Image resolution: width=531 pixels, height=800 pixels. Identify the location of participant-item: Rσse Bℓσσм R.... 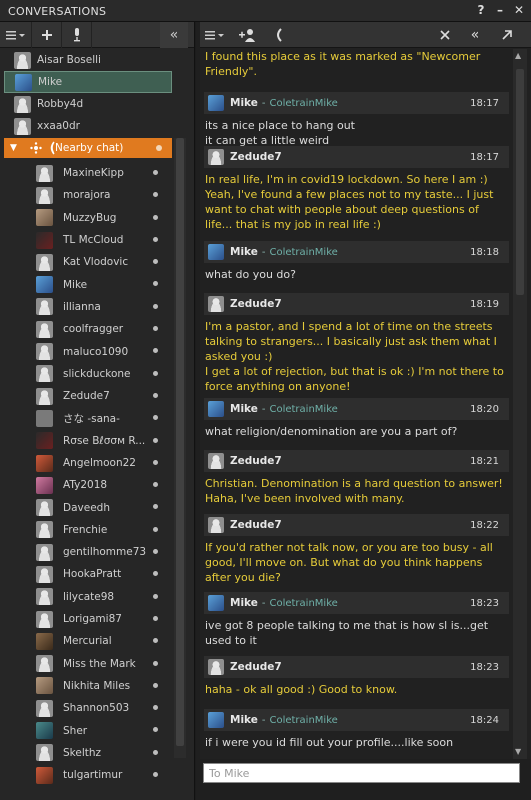
(86, 441).